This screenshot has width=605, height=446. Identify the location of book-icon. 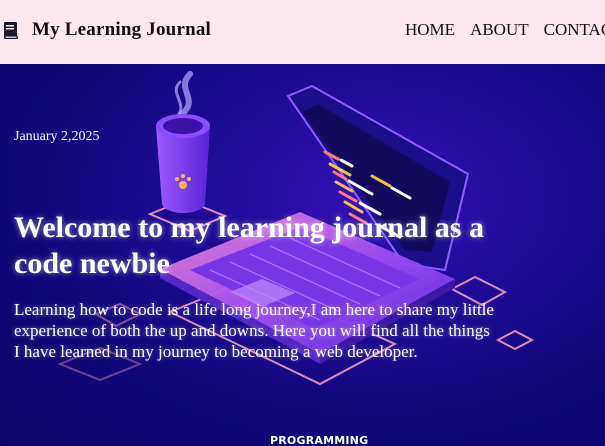
(11, 30).